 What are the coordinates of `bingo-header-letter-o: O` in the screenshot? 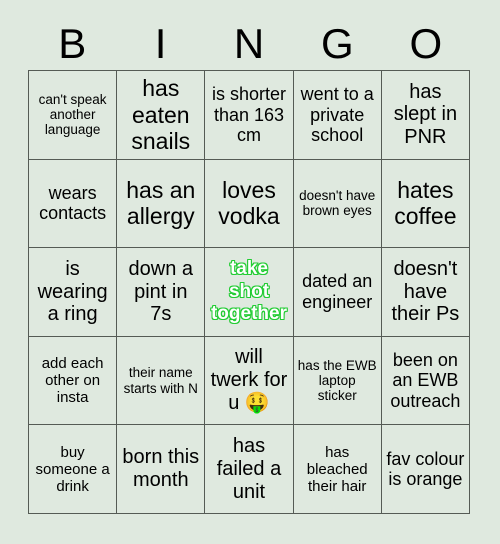 It's located at (426, 43).